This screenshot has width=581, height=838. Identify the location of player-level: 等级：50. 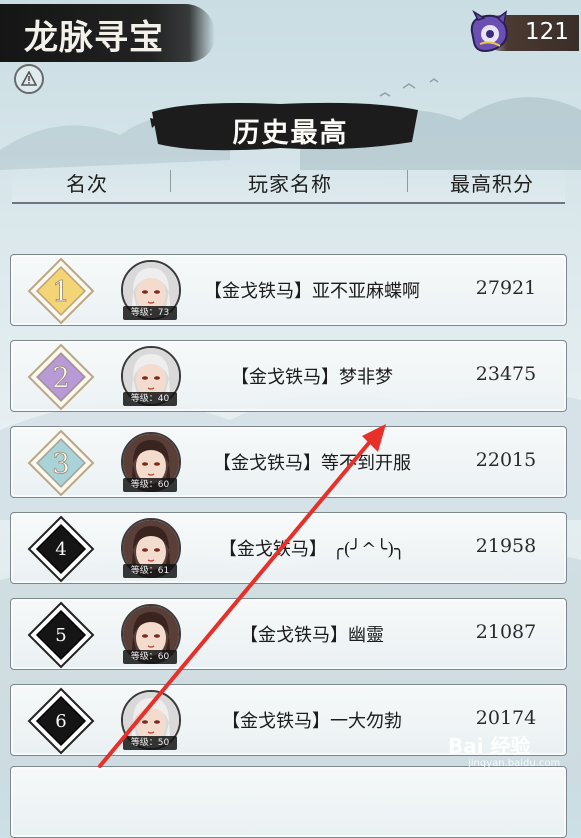
(150, 743).